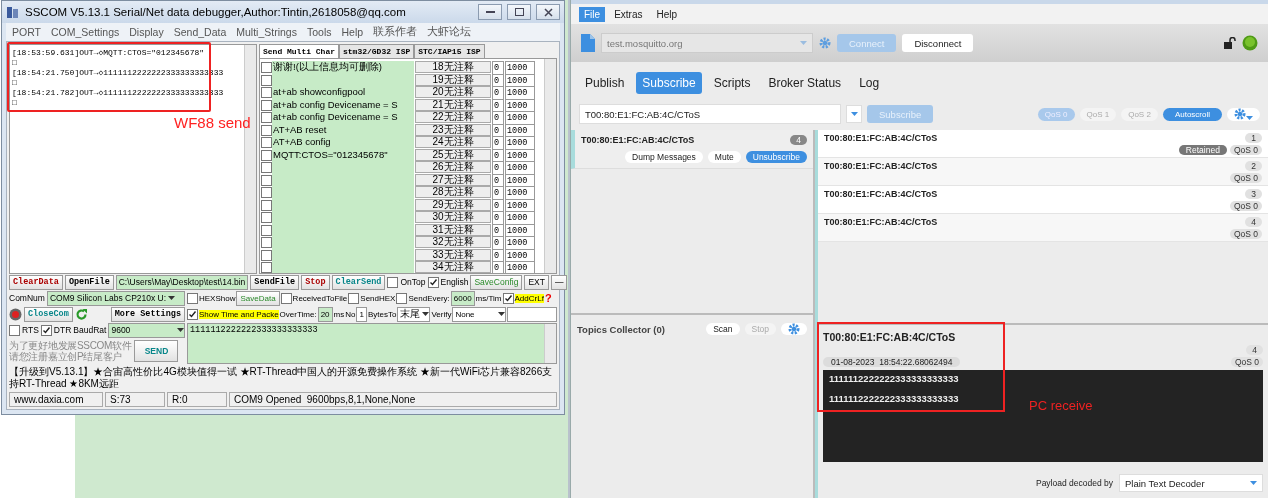  I want to click on comment-button: 32无注释, so click(453, 242).